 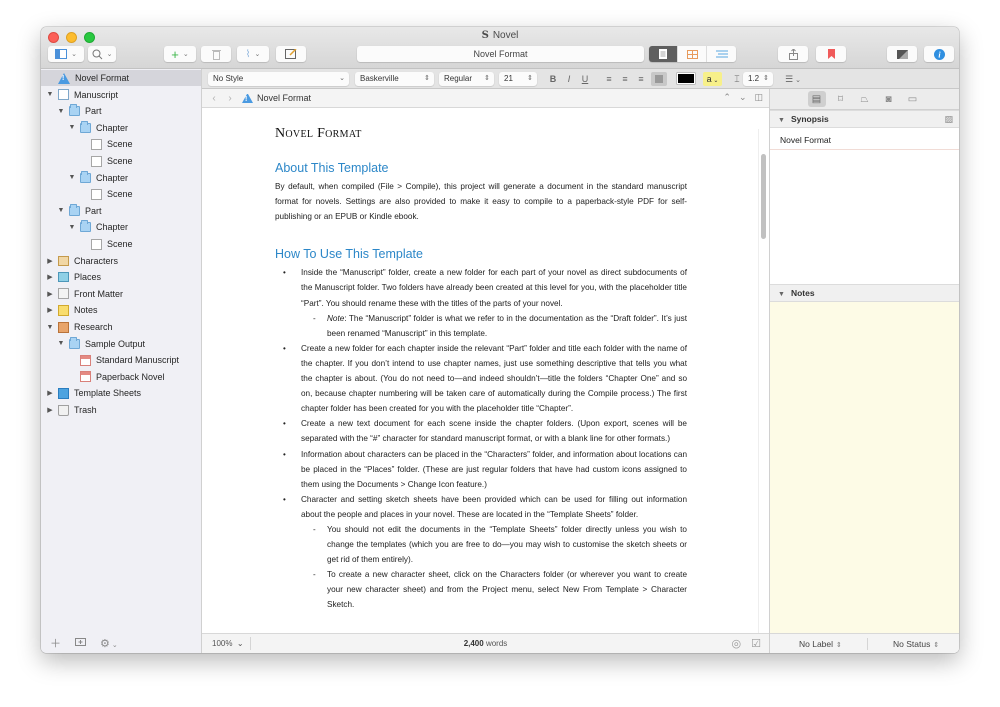 What do you see at coordinates (63, 95) in the screenshot?
I see `manuscript-icon` at bounding box center [63, 95].